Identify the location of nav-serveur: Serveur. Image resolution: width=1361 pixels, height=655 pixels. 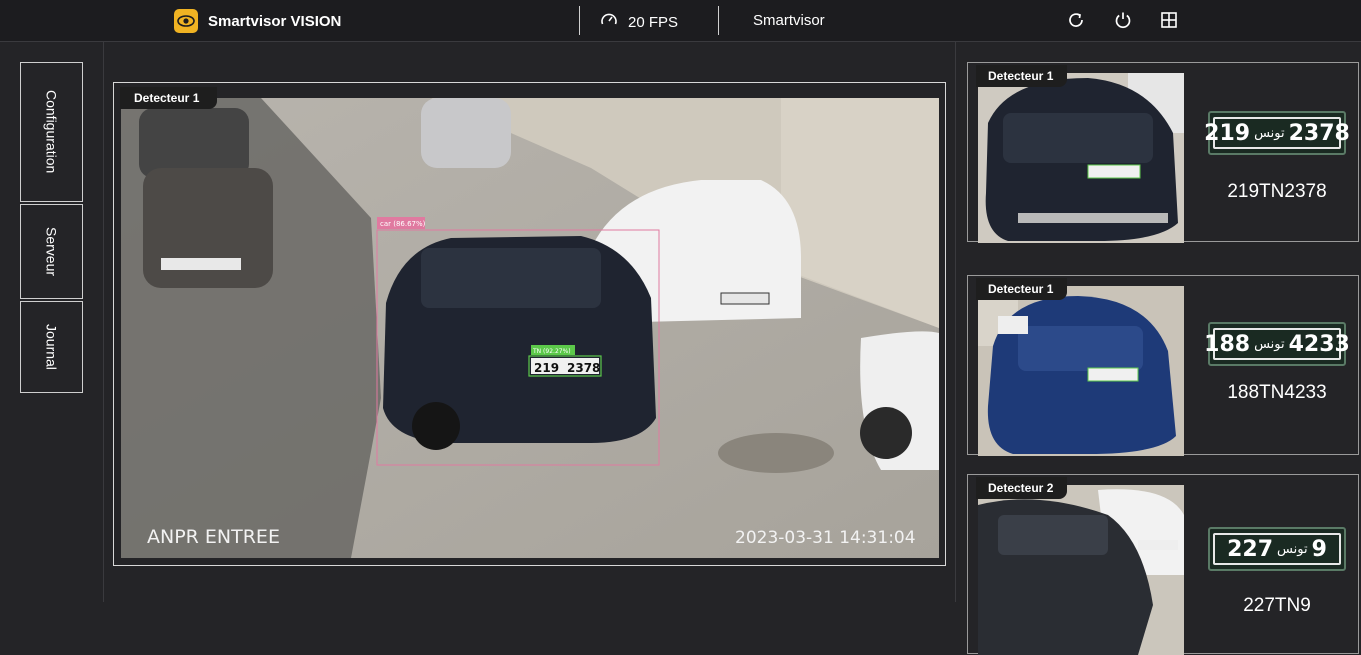
(51, 251).